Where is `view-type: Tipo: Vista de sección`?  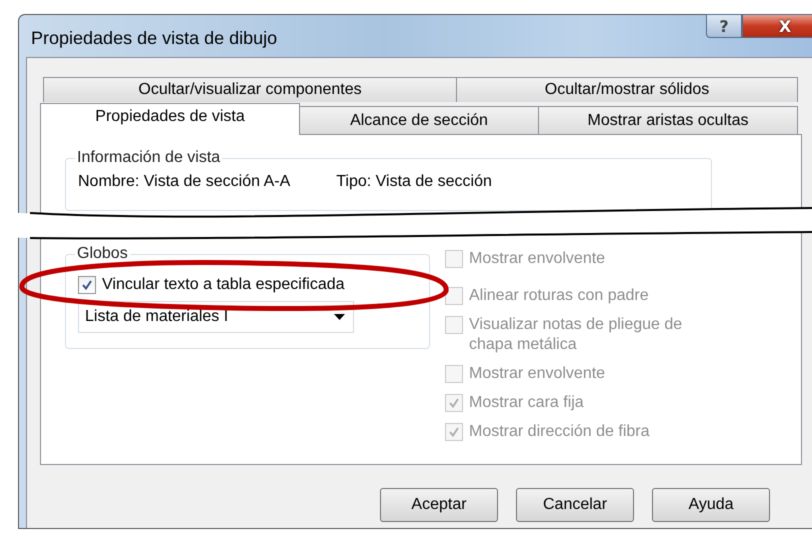 view-type: Tipo: Vista de sección is located at coordinates (414, 182).